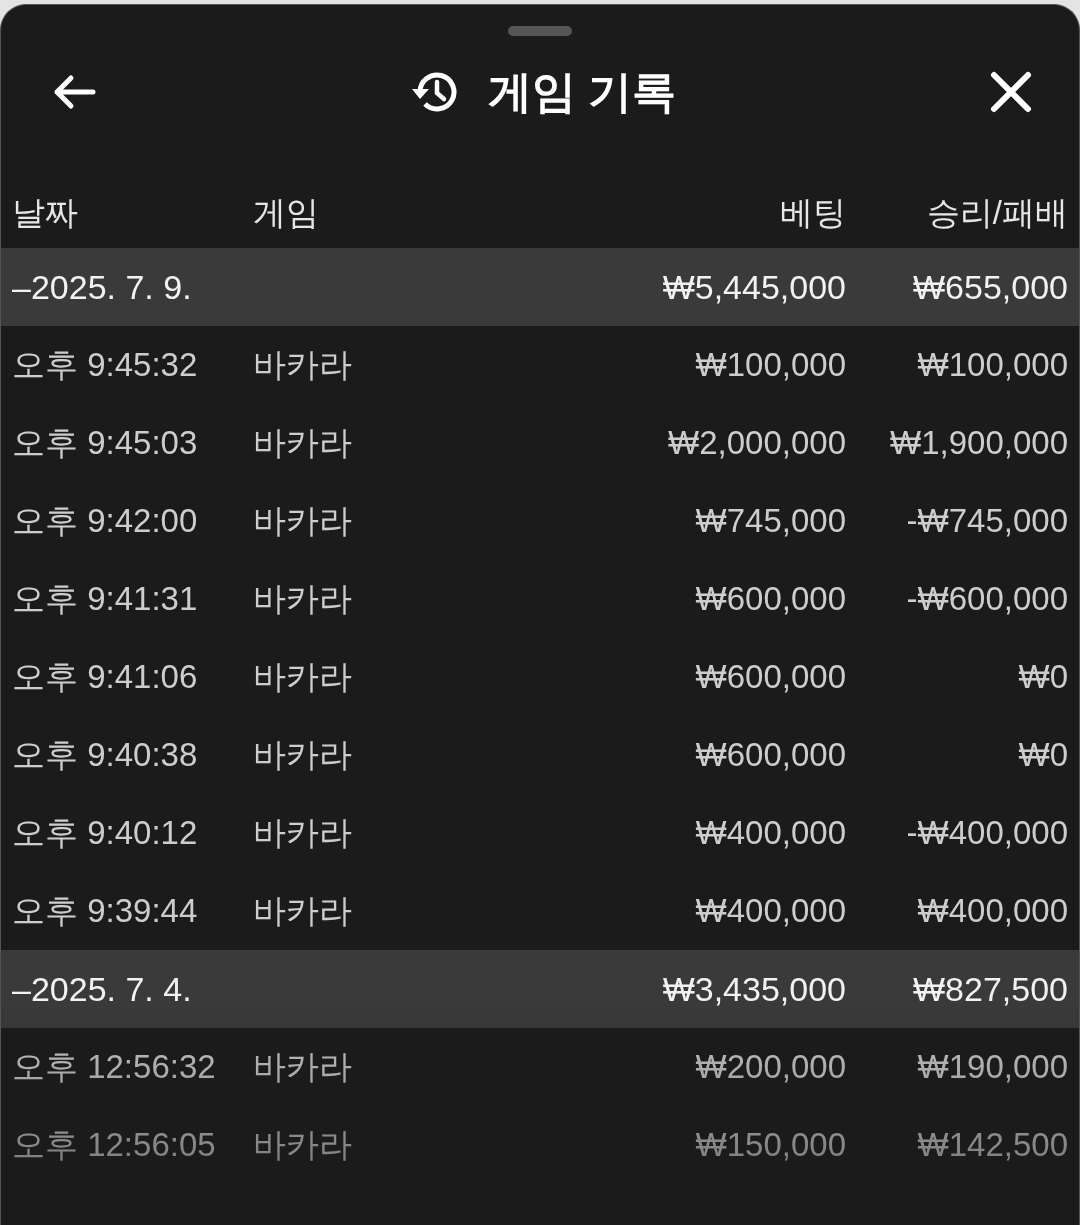 The image size is (1080, 1225). What do you see at coordinates (286, 213) in the screenshot?
I see `column-header: 게임` at bounding box center [286, 213].